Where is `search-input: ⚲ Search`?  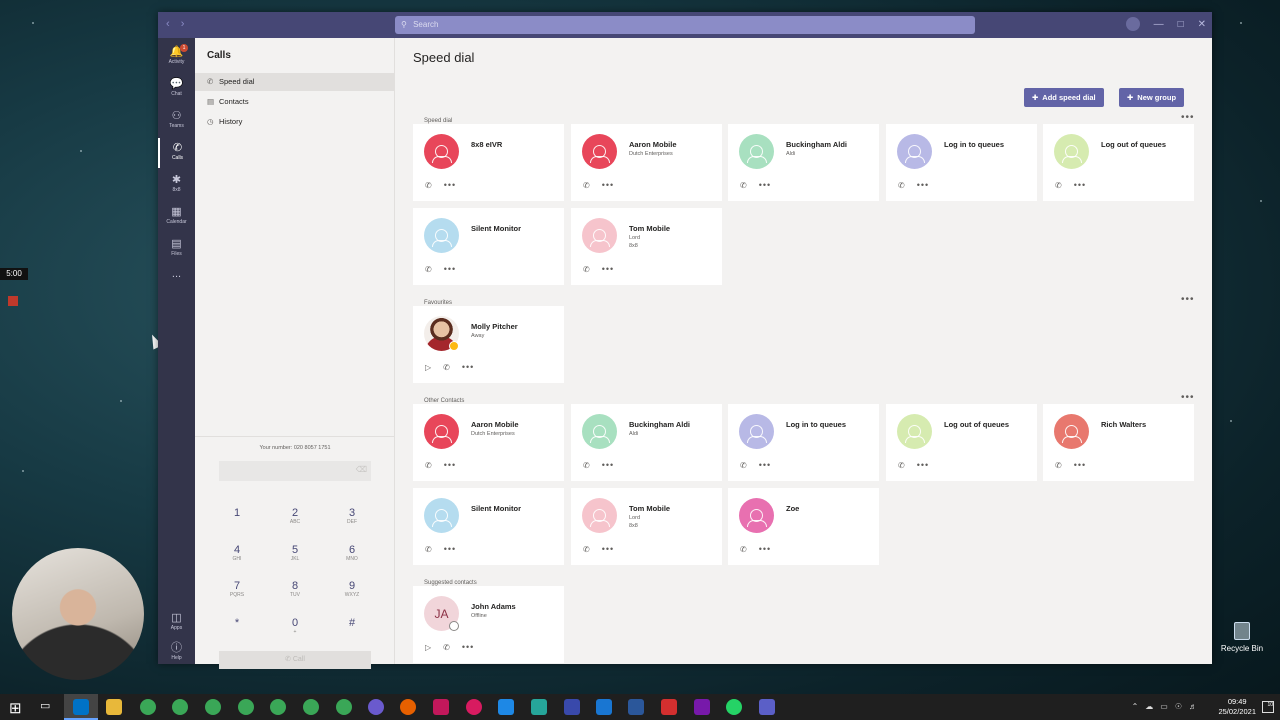
search-input: ⚲ Search is located at coordinates (685, 25).